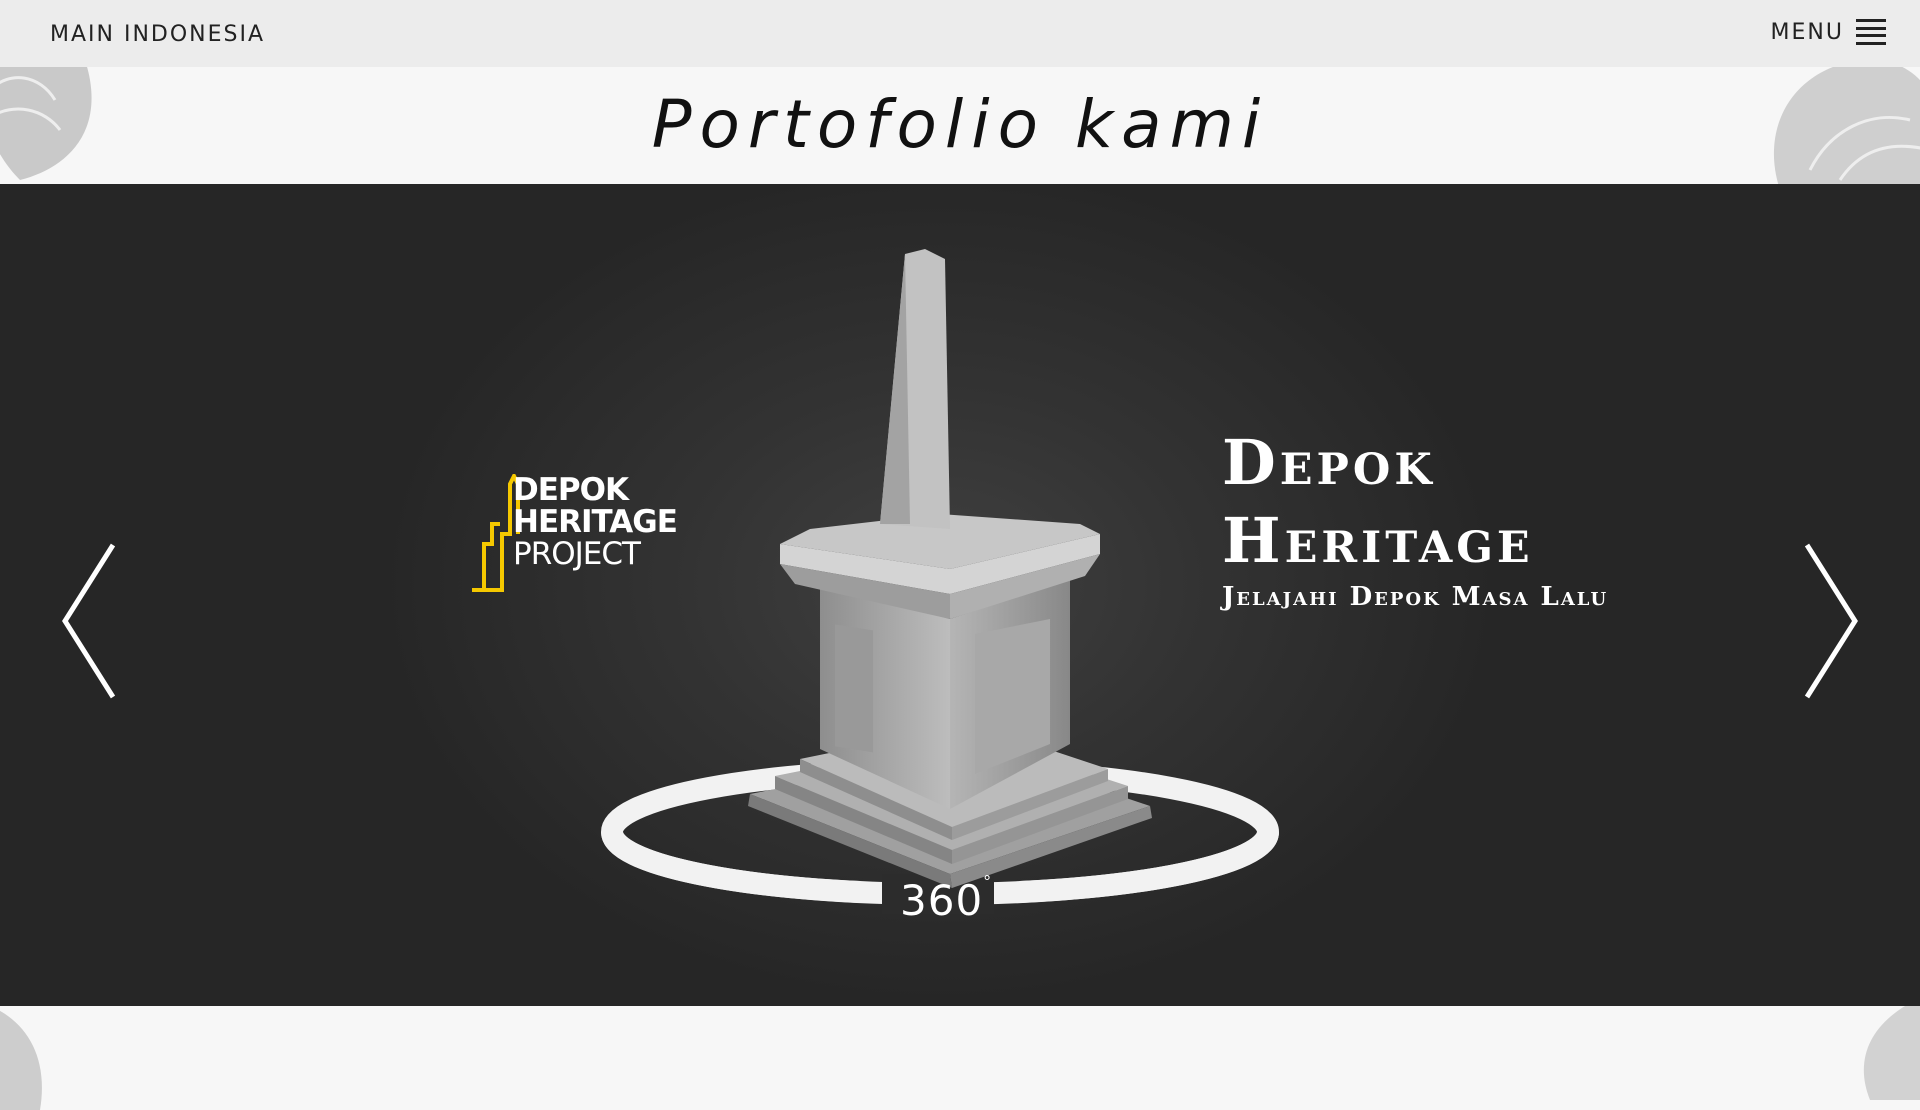  Describe the element at coordinates (90, 621) in the screenshot. I see `chevron-left-icon` at that location.